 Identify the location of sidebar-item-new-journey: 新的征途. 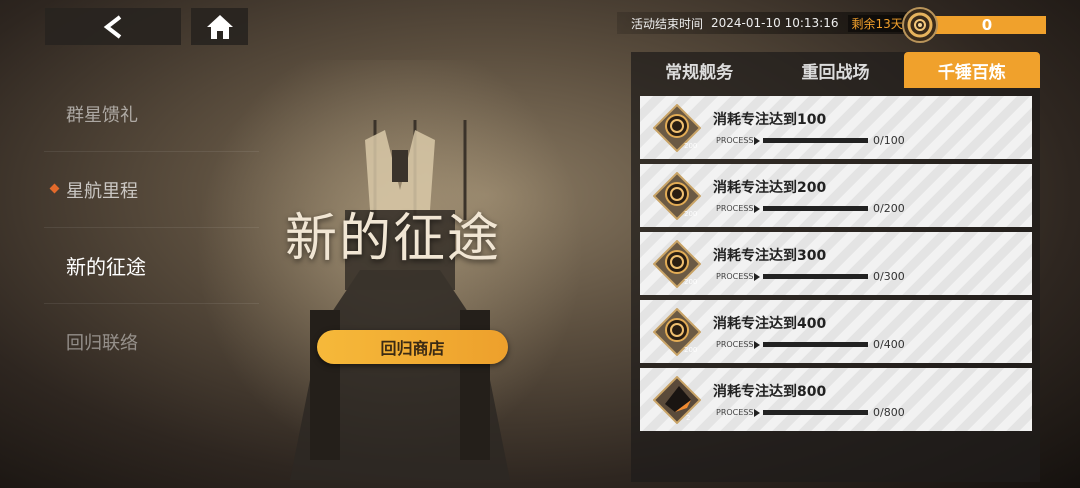
(151, 266).